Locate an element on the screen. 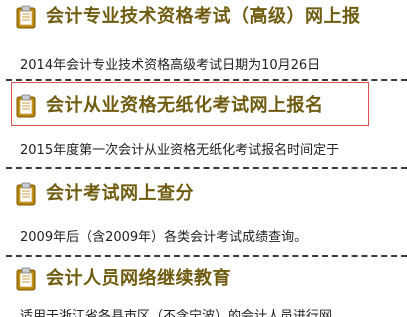 Image resolution: width=407 pixels, height=317 pixels. news-item-title-row: 会计专业技术资格考试（高级）网上报 is located at coordinates (188, 17).